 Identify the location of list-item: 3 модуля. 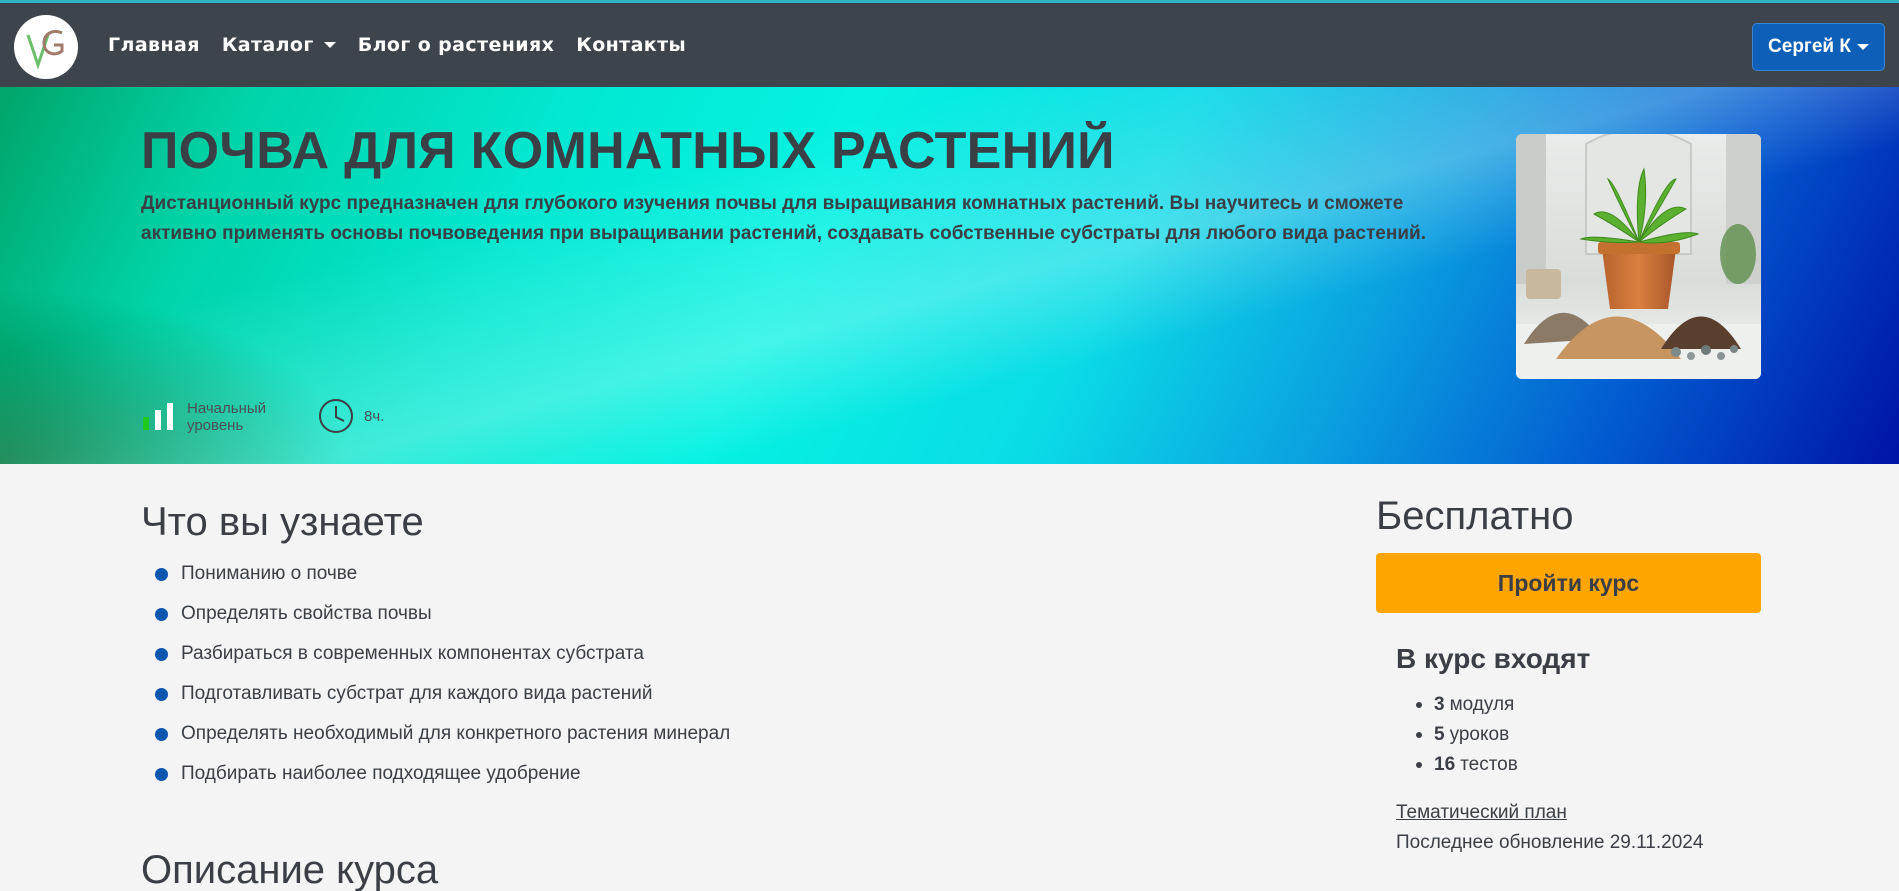
(1467, 705).